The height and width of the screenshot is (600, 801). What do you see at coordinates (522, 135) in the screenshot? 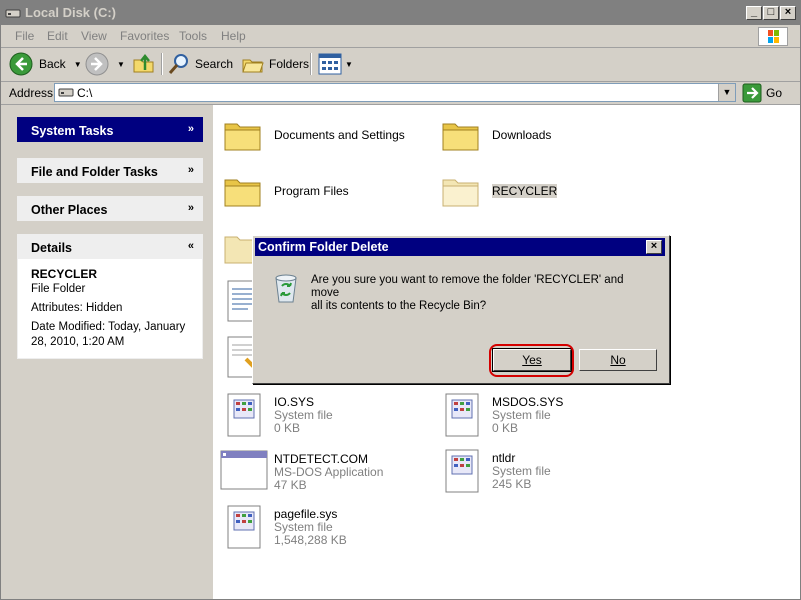
I see `folder-name: Downloads` at bounding box center [522, 135].